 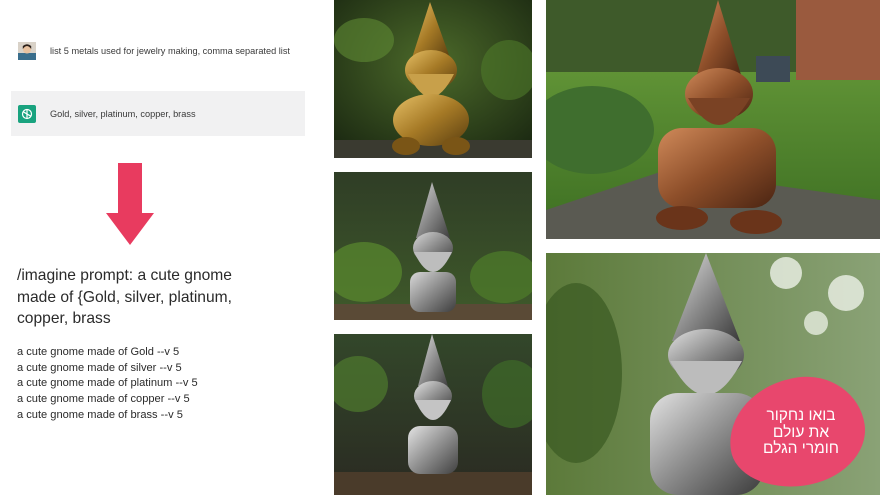 What do you see at coordinates (99, 367) in the screenshot?
I see `prompt-variant: a cute gnome made of silver --v 5` at bounding box center [99, 367].